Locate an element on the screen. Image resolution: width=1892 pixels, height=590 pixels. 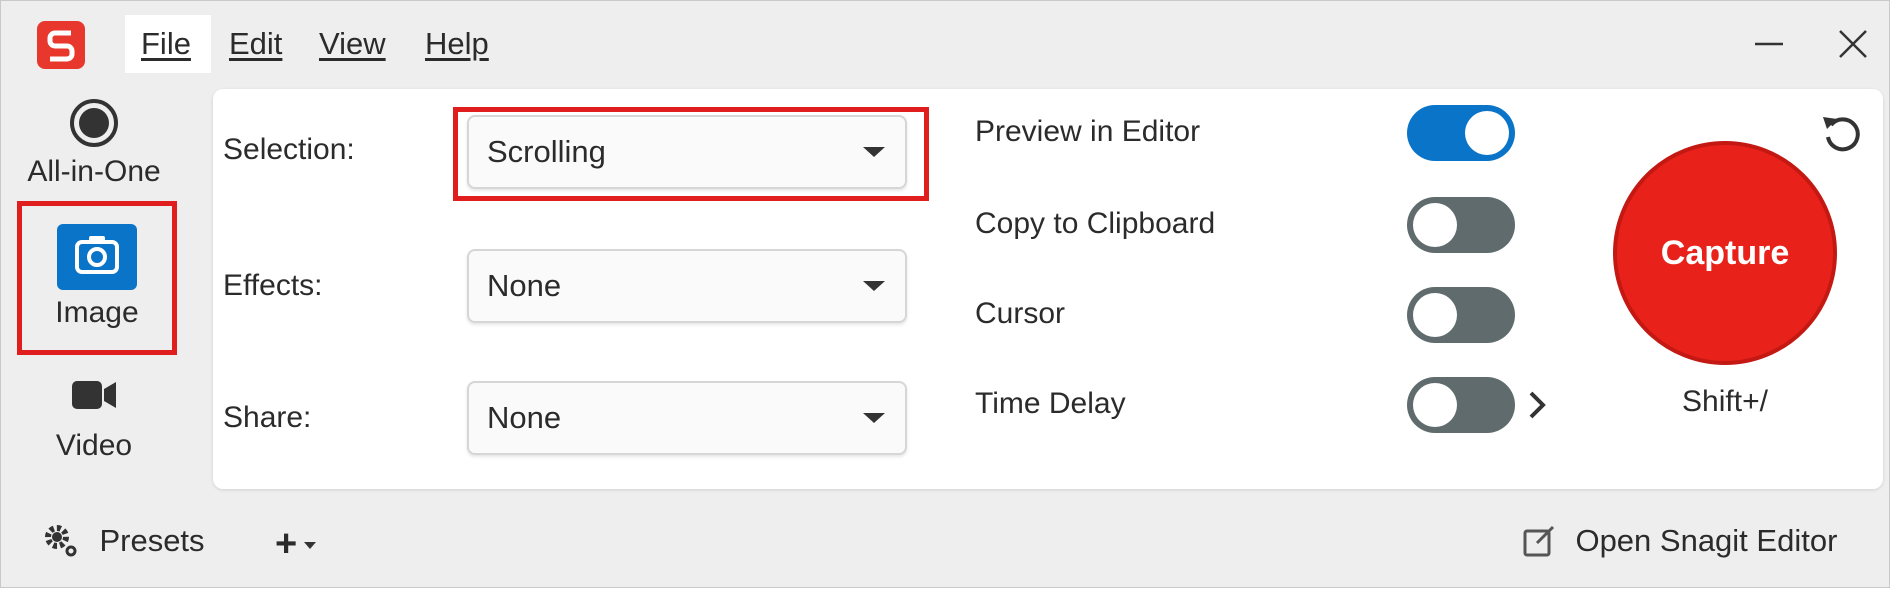
selection-dropdown: Scrolling is located at coordinates (687, 152).